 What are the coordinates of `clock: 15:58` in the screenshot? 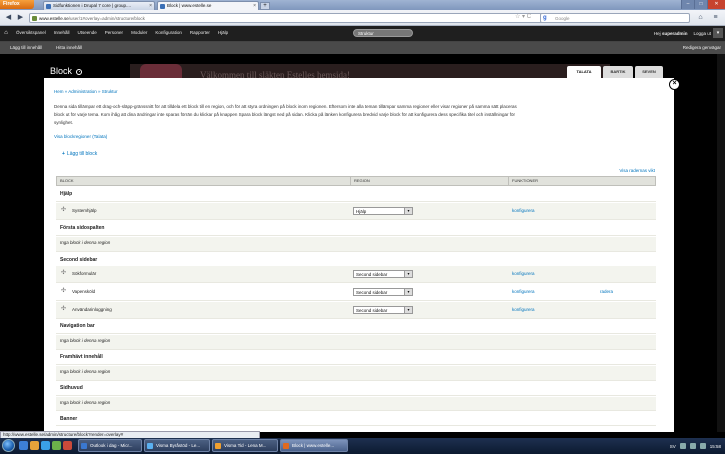 It's located at (715, 446).